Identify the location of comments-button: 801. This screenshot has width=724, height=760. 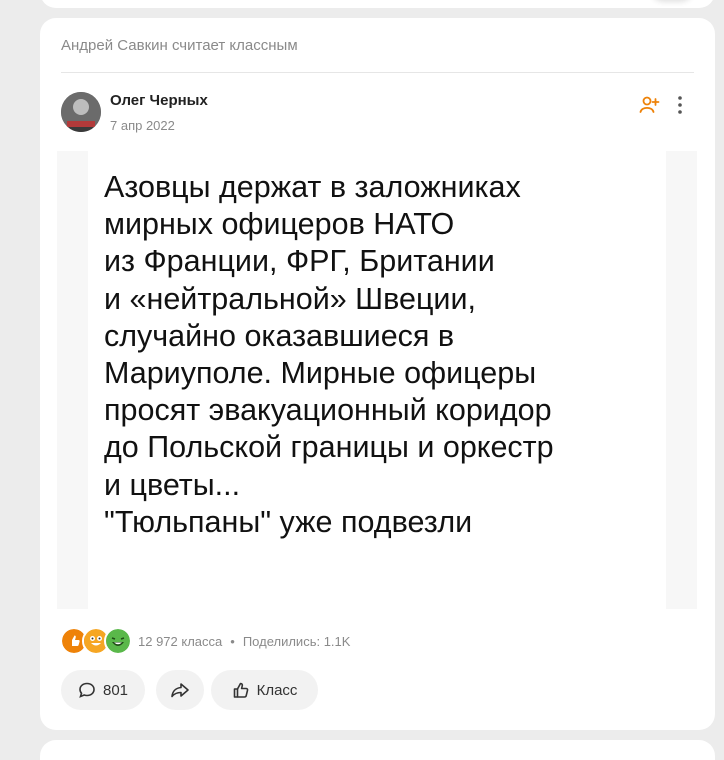
(103, 690).